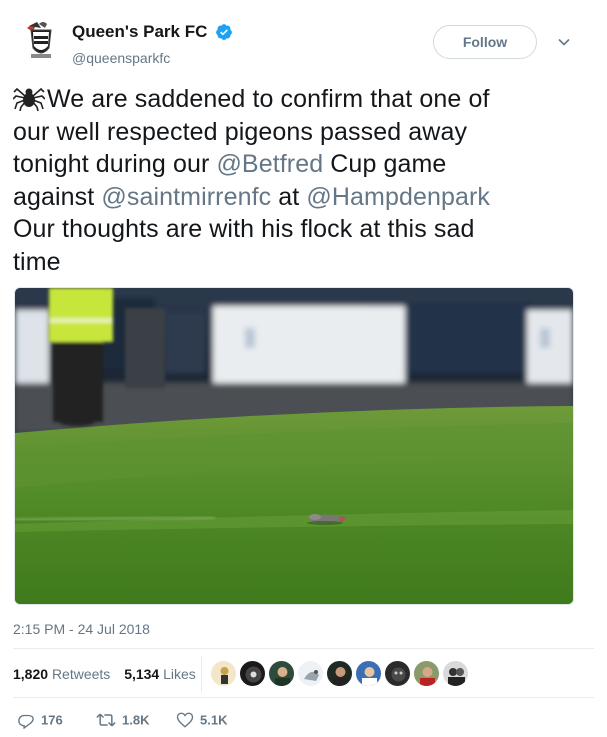 This screenshot has height=737, width=607. Describe the element at coordinates (240, 131) in the screenshot. I see `tweet-text-line: our well respected pigeons passed away` at that location.